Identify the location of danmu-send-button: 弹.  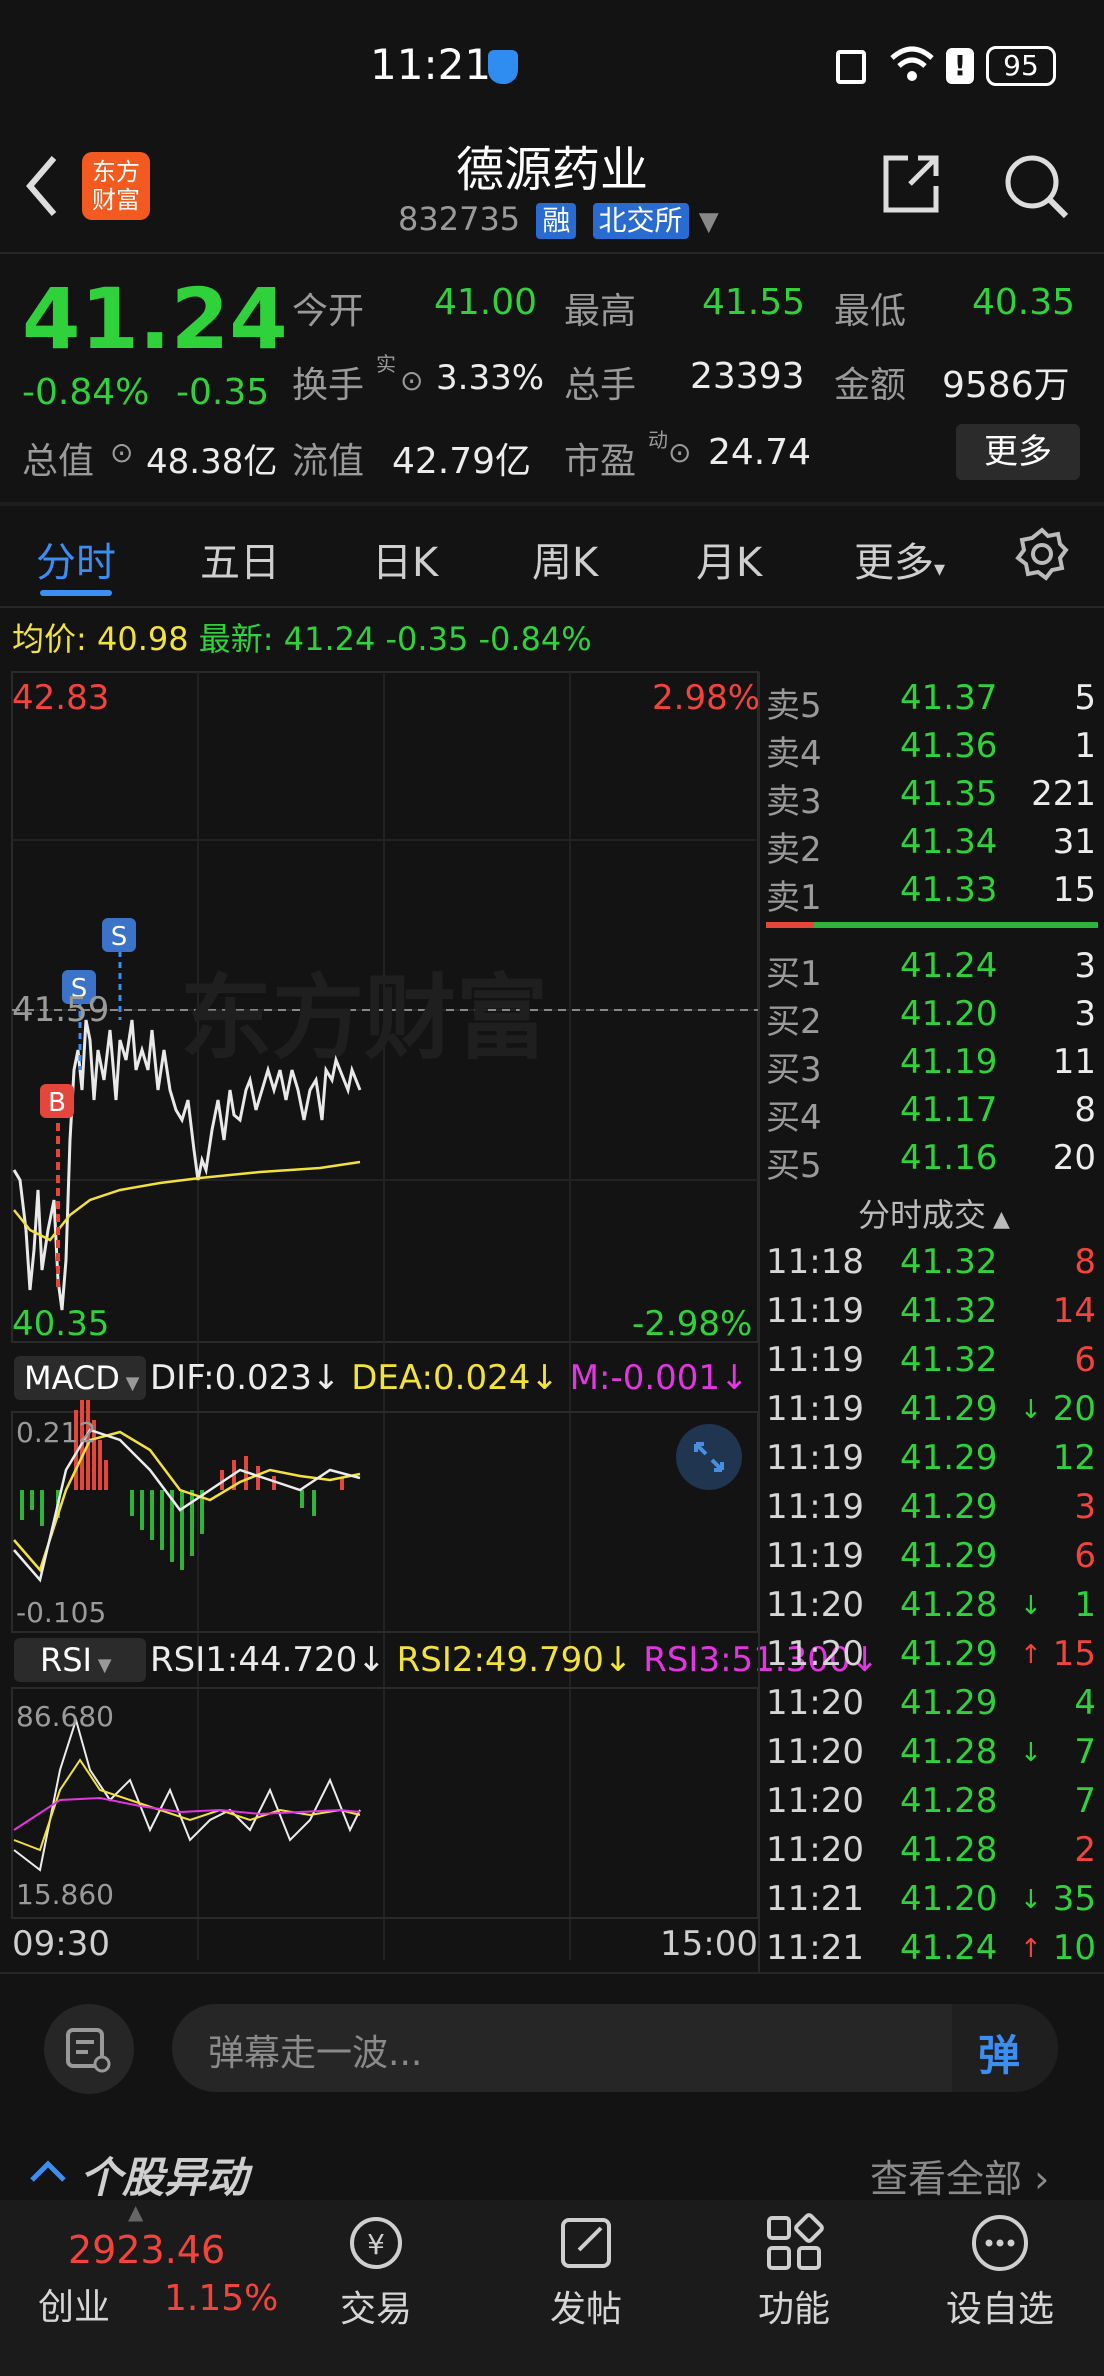
(1005, 2048).